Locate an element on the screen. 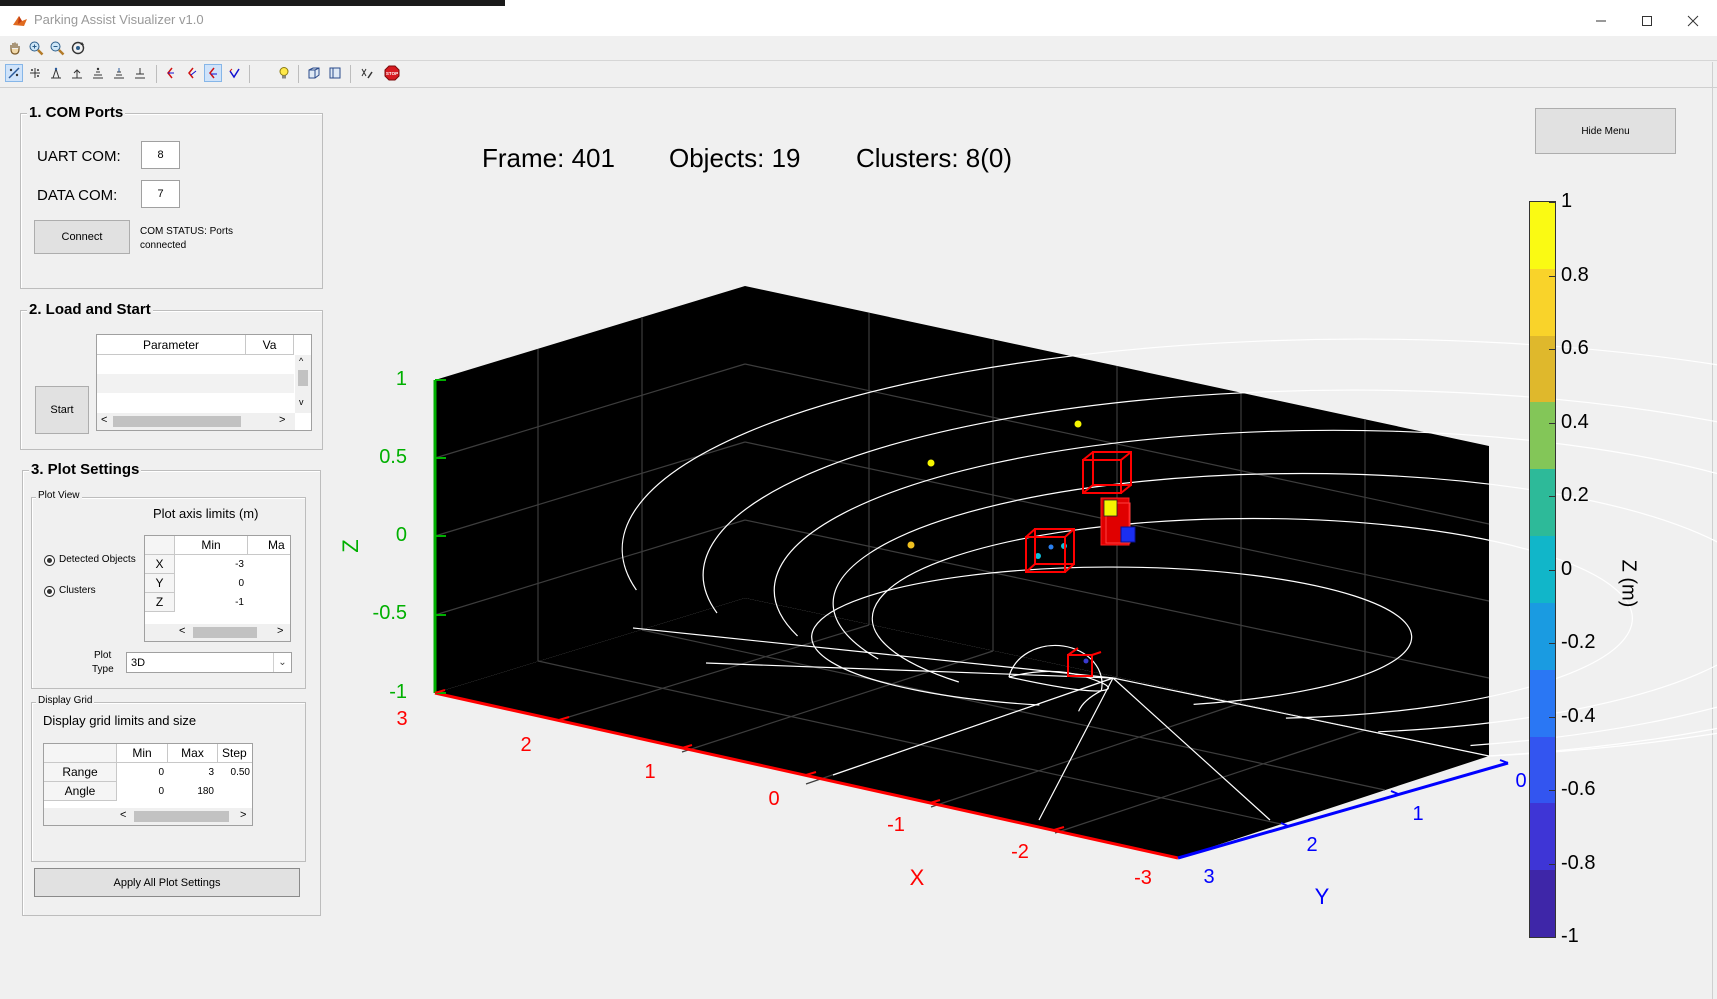 This screenshot has height=999, width=1717. z-tick-label: -0.5 is located at coordinates (390, 613).